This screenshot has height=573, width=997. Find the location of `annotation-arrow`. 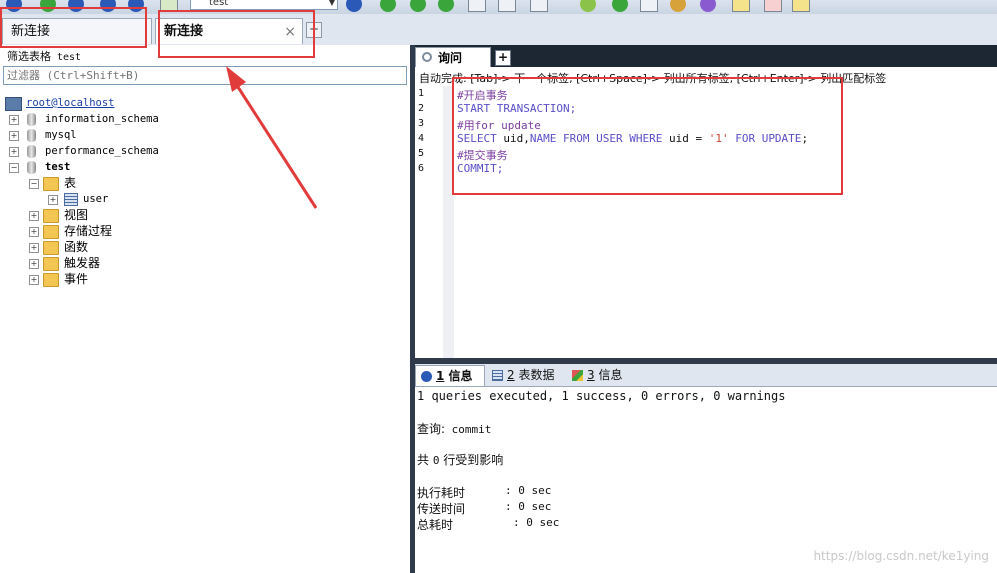

annotation-arrow is located at coordinates (272, 137).